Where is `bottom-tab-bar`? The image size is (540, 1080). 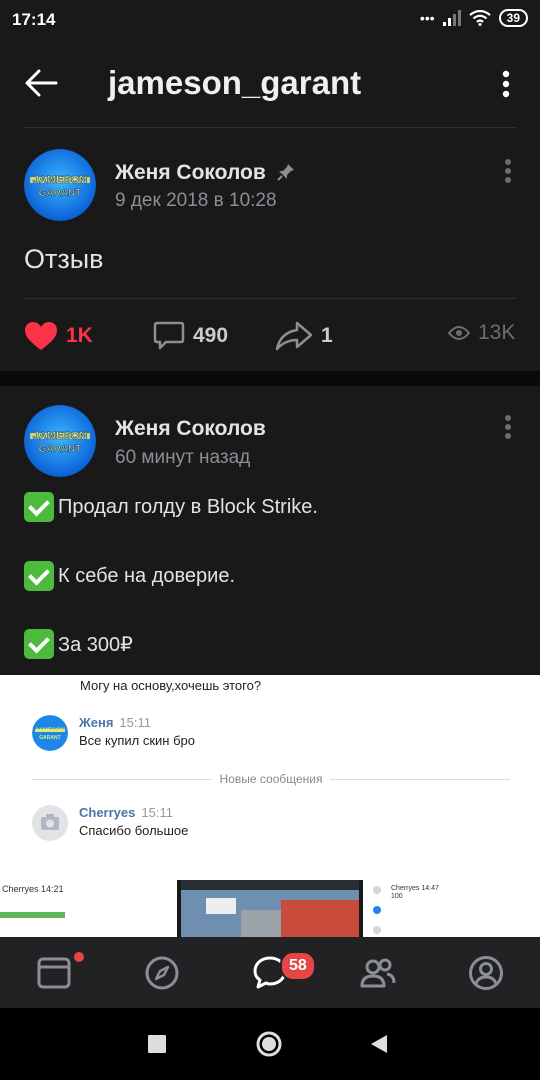 bottom-tab-bar is located at coordinates (270, 972).